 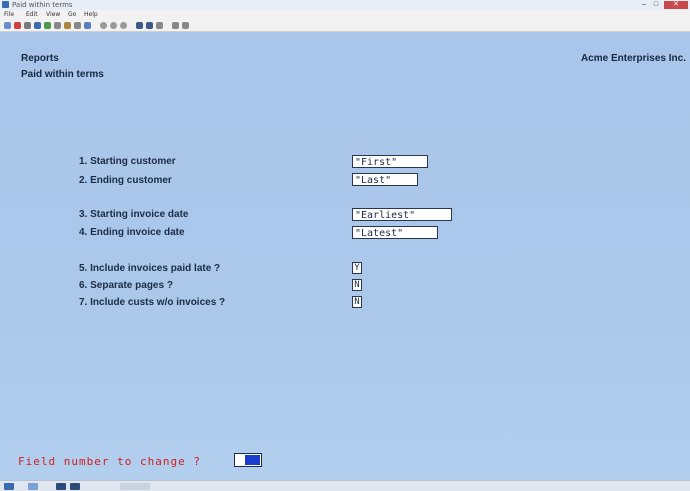 What do you see at coordinates (126, 285) in the screenshot?
I see `field-label-separate-pages: 6. Separate pages ?` at bounding box center [126, 285].